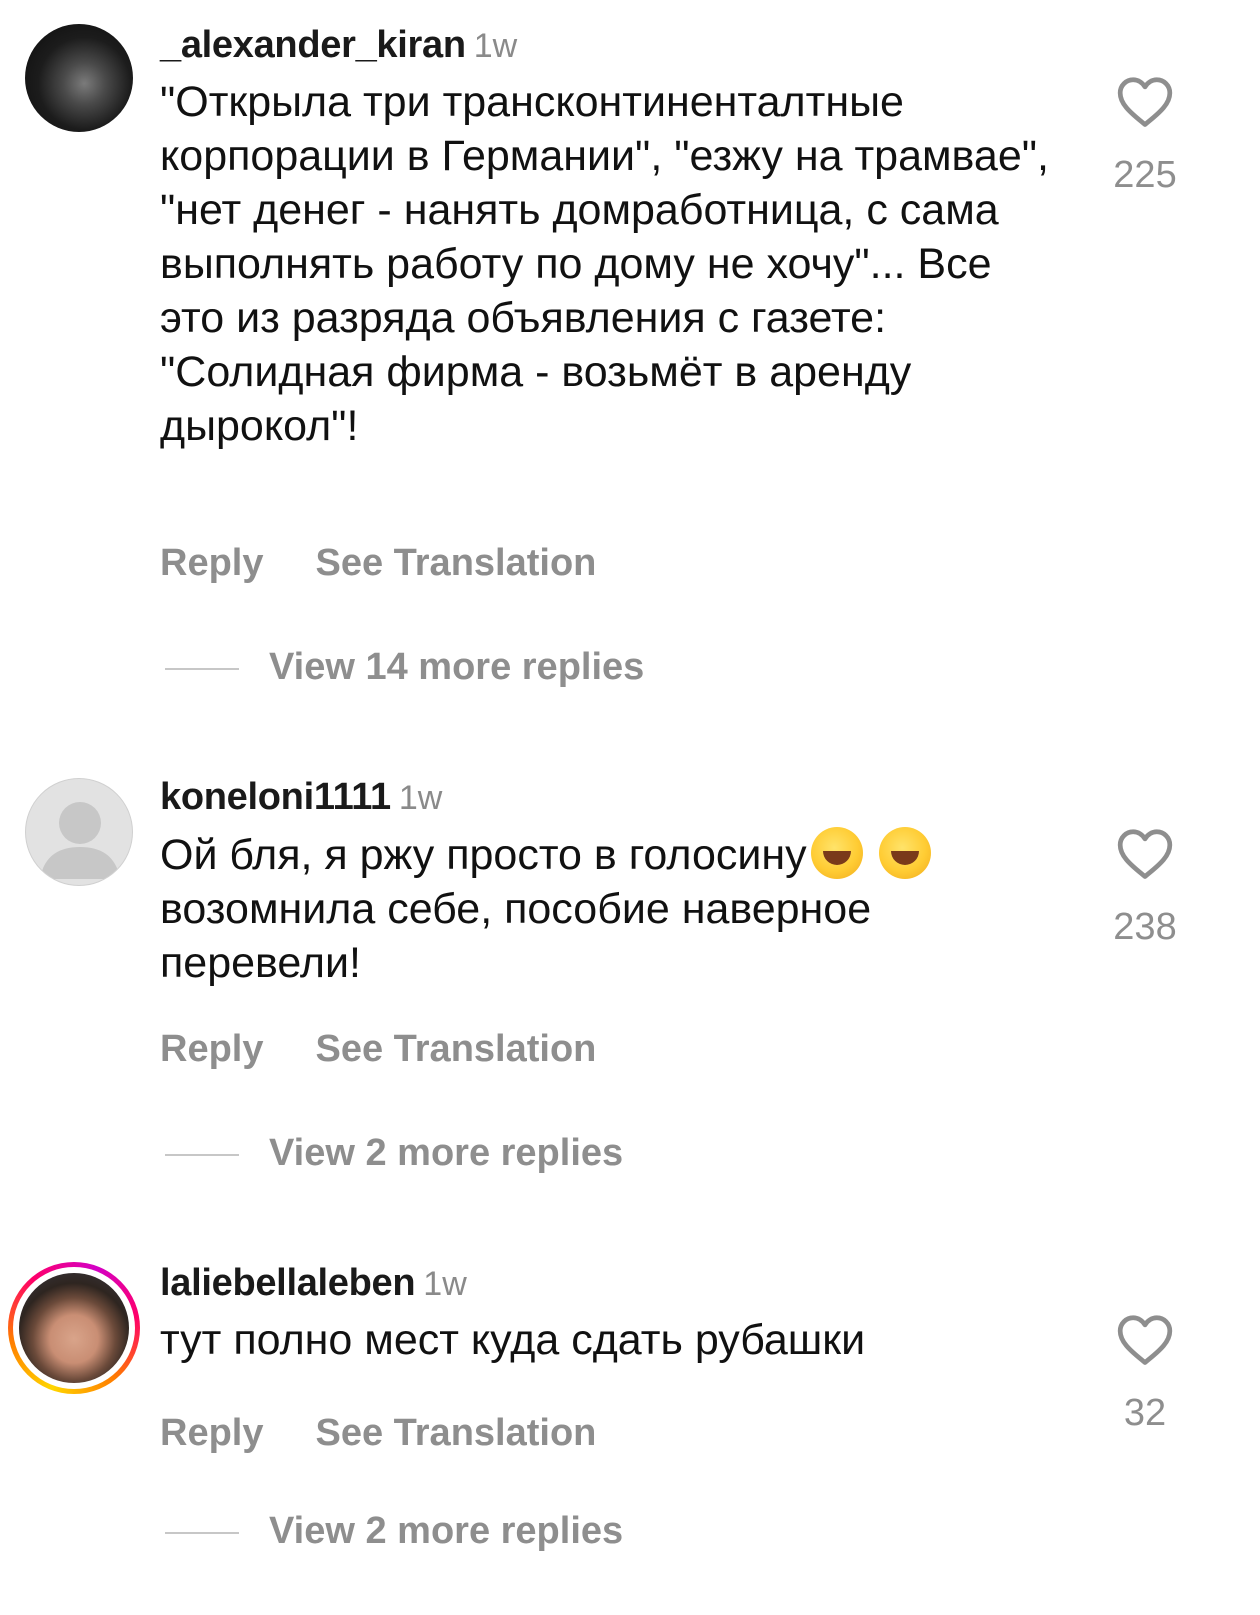  I want to click on like-count: 225, so click(1145, 175).